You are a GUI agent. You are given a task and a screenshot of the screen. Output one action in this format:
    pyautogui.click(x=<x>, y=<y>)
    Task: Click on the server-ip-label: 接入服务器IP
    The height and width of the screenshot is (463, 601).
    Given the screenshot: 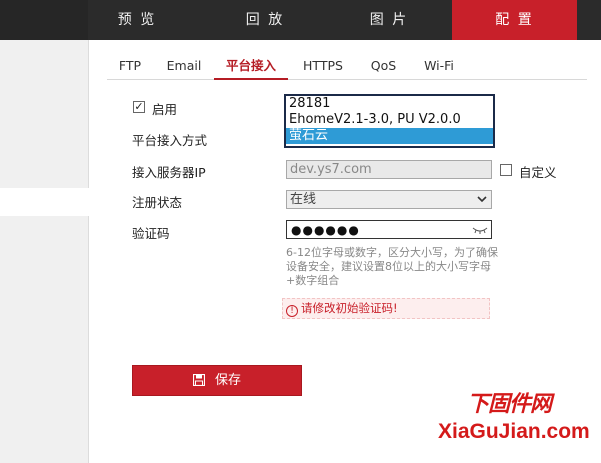 What is the action you would take?
    pyautogui.click(x=169, y=172)
    